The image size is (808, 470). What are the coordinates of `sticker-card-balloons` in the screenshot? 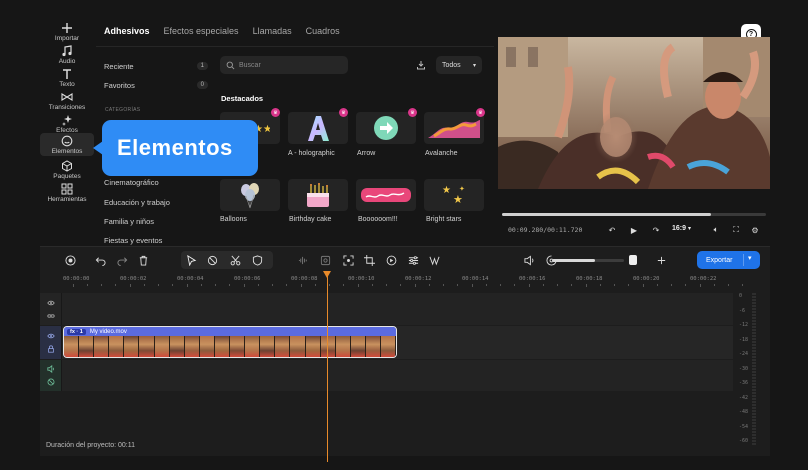 It's located at (250, 195).